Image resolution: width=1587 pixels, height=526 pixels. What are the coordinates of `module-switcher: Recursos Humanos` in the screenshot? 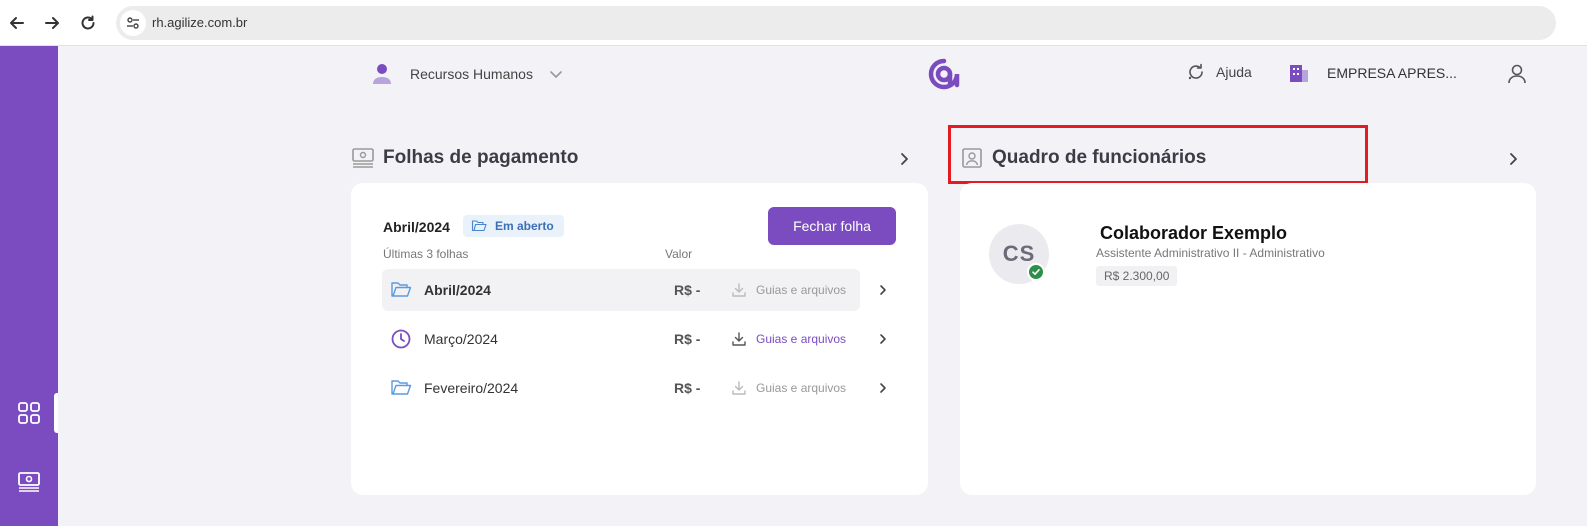 It's located at (466, 74).